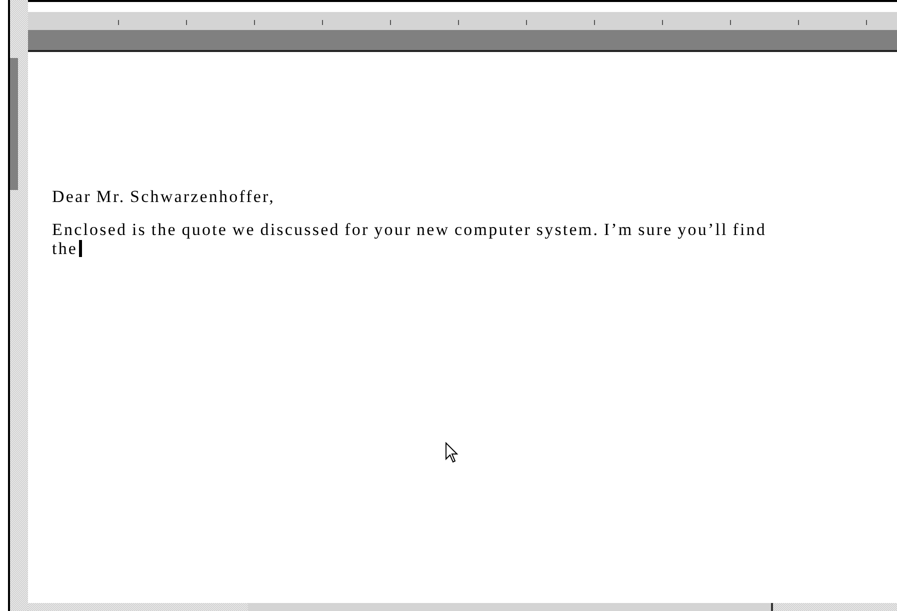 The height and width of the screenshot is (611, 897). Describe the element at coordinates (452, 453) in the screenshot. I see `mouse-pointer-icon` at that location.